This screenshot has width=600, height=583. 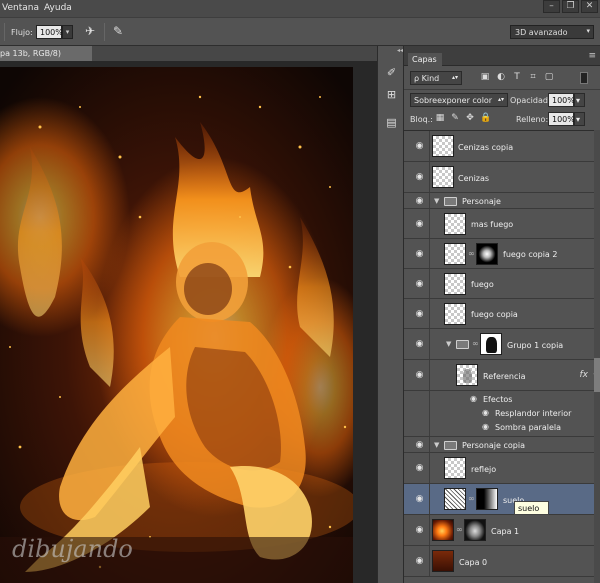 I want to click on visibility-column, so click(x=417, y=413).